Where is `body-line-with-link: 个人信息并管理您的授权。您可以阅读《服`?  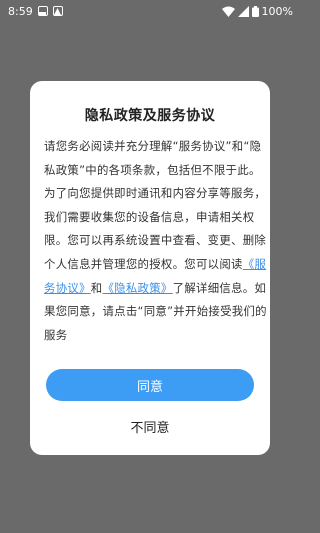
body-line-with-link: 个人信息并管理您的授权。您可以阅读《服 is located at coordinates (155, 265).